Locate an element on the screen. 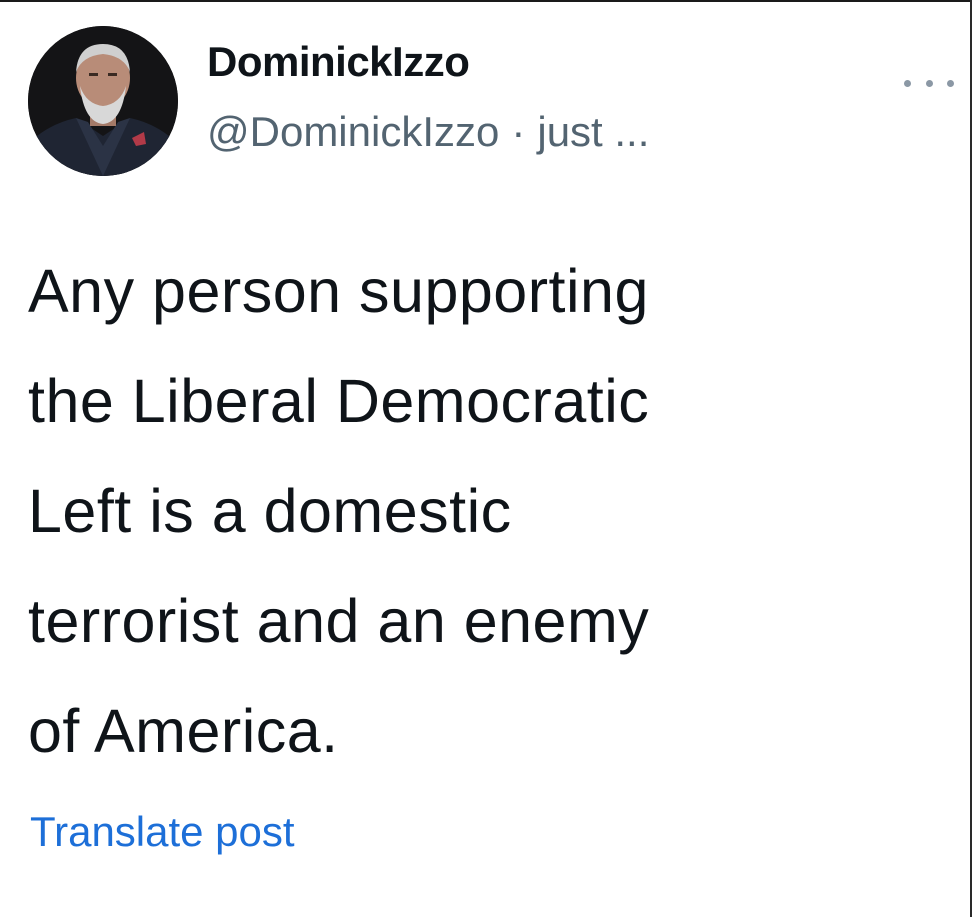  author-display-name: DominickIzzo is located at coordinates (338, 62).